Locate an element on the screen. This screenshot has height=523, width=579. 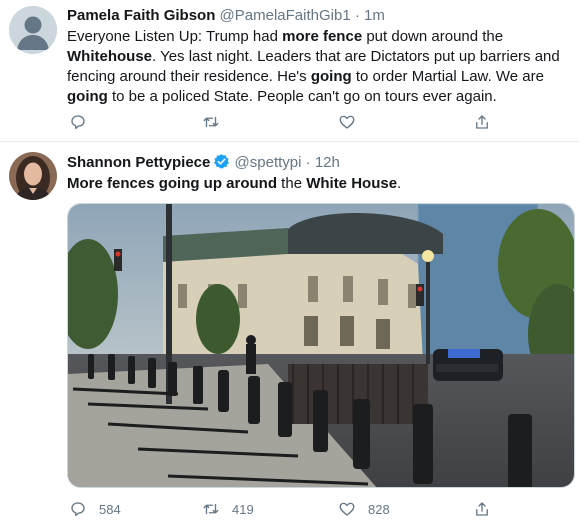
tweet-timestamp: 1m is located at coordinates (374, 15).